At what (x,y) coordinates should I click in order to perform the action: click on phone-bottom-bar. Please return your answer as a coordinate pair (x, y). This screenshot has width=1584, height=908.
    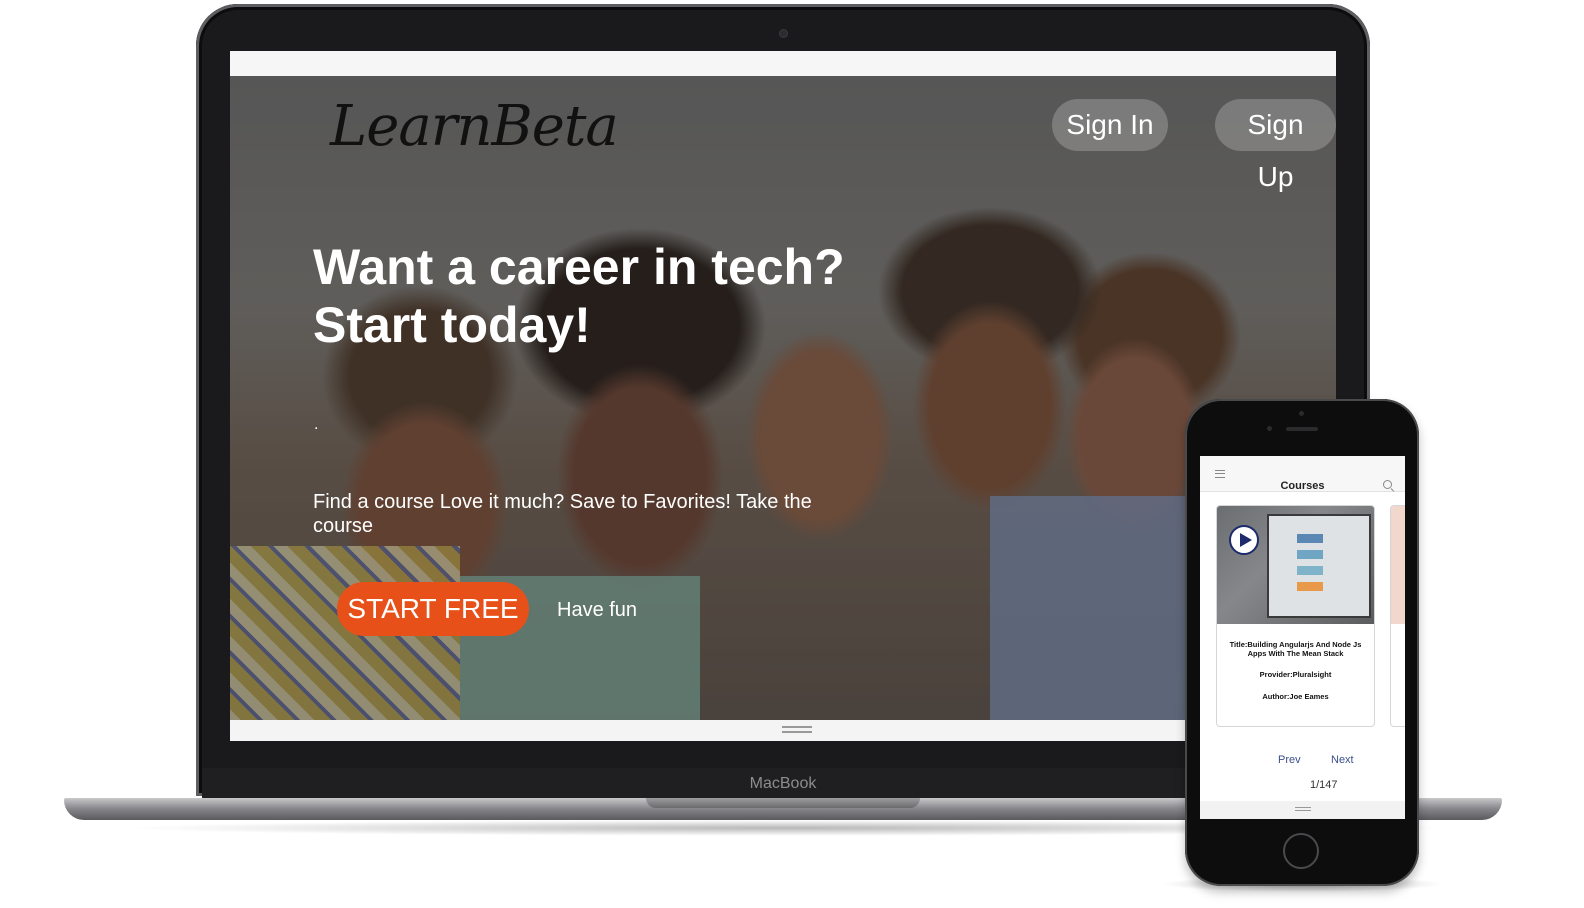
    Looking at the image, I should click on (1302, 810).